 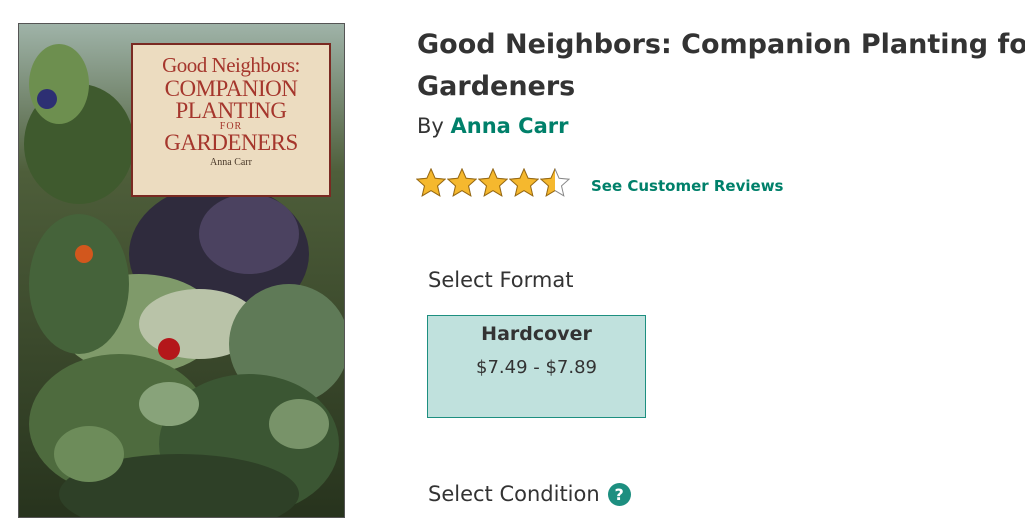 I want to click on see-customer-reviews-link: See Customer Reviews, so click(x=687, y=186).